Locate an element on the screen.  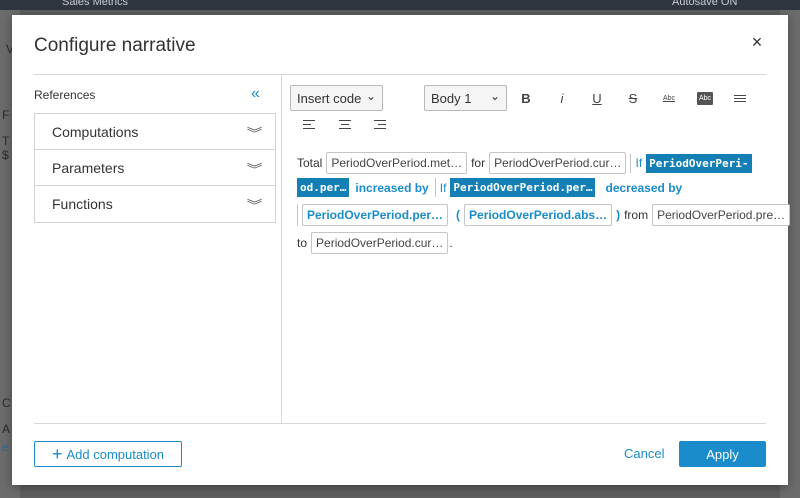
align-center-button is located at coordinates (345, 124).